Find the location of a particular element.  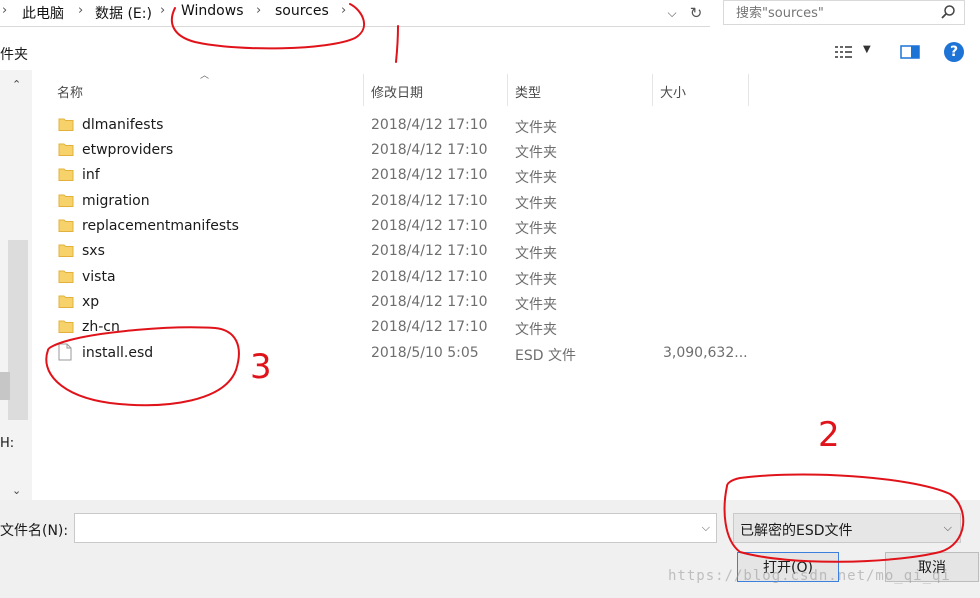

search-input is located at coordinates (836, 13).